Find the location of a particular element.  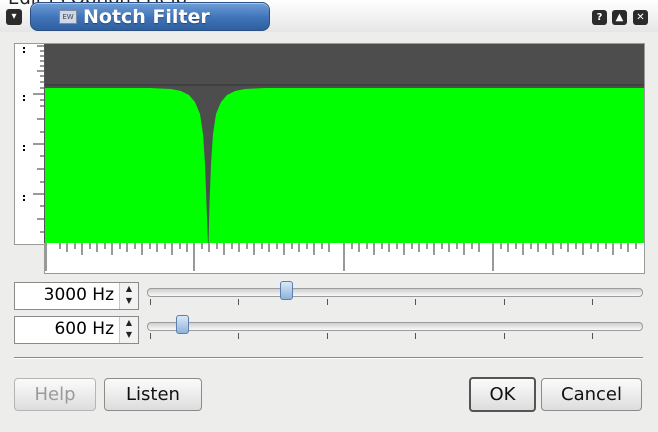

width-slider is located at coordinates (395, 327).